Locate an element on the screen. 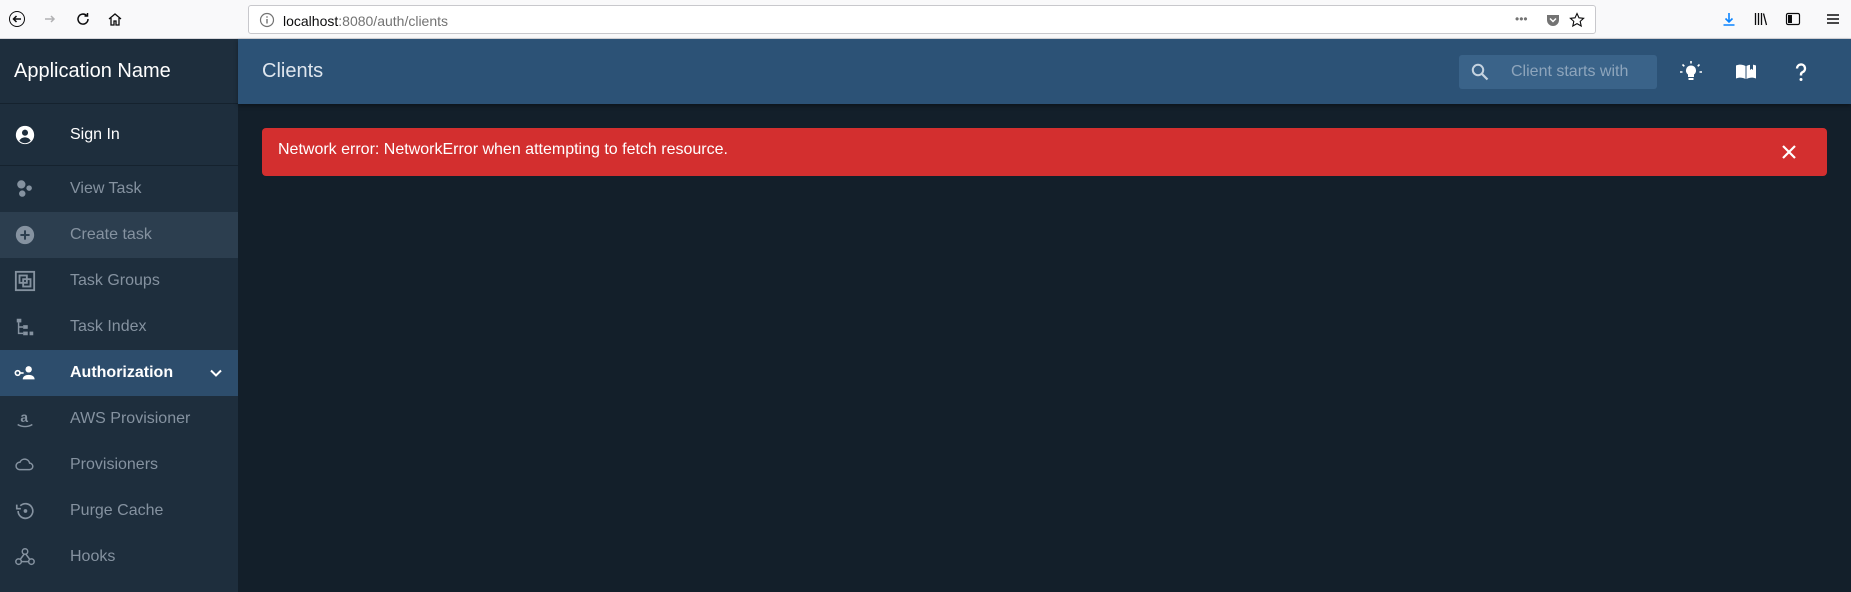  download-icon is located at coordinates (1729, 19).